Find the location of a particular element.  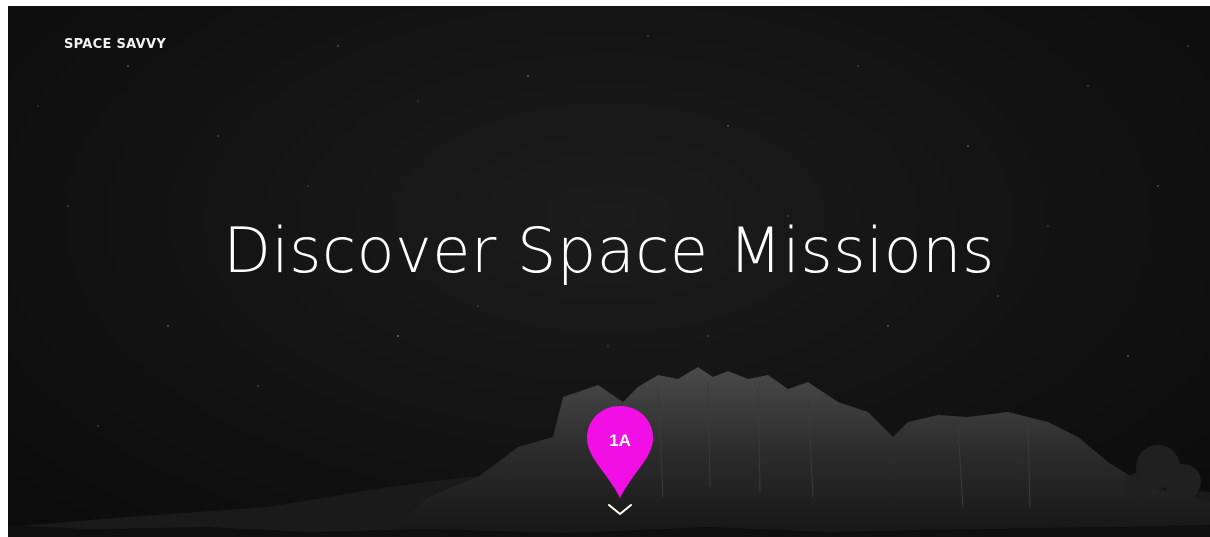

marker-label: 1A is located at coordinates (620, 440).